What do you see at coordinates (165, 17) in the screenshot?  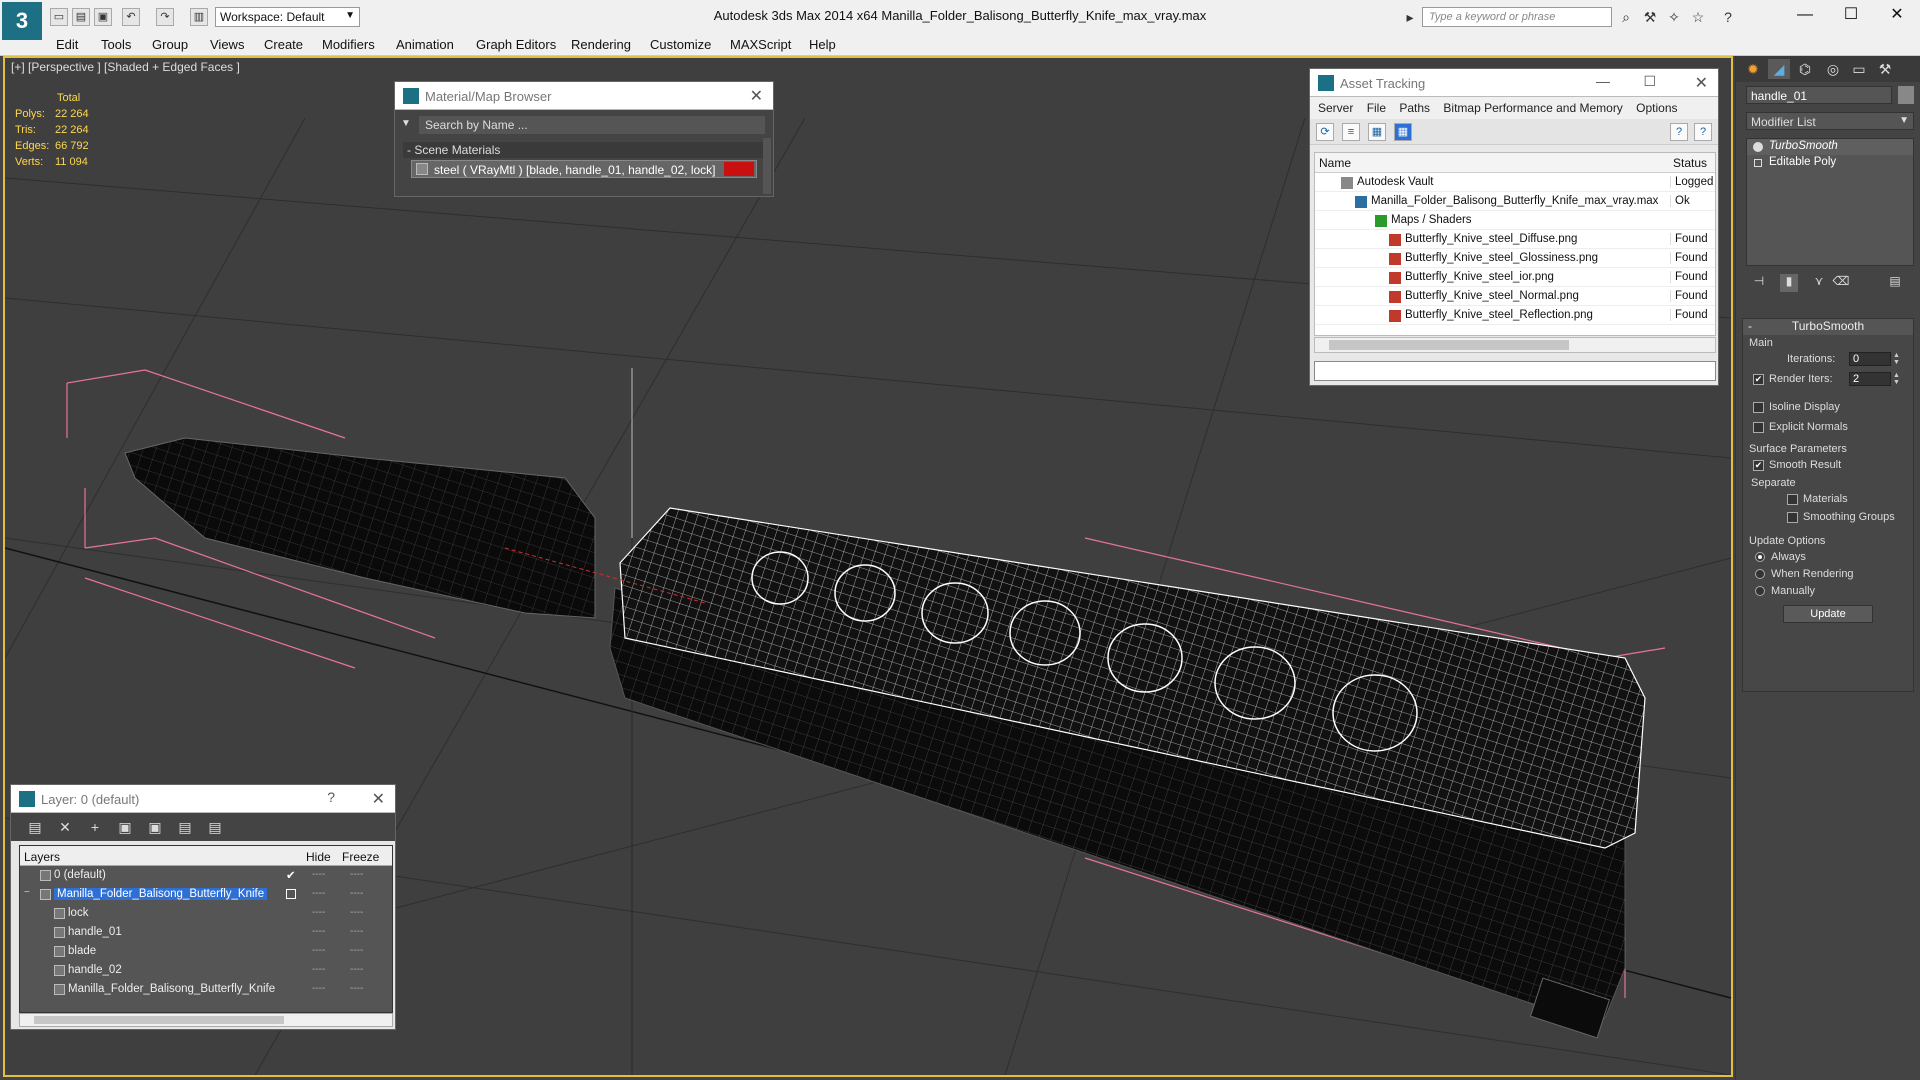 I see `redo-icon: ↷` at bounding box center [165, 17].